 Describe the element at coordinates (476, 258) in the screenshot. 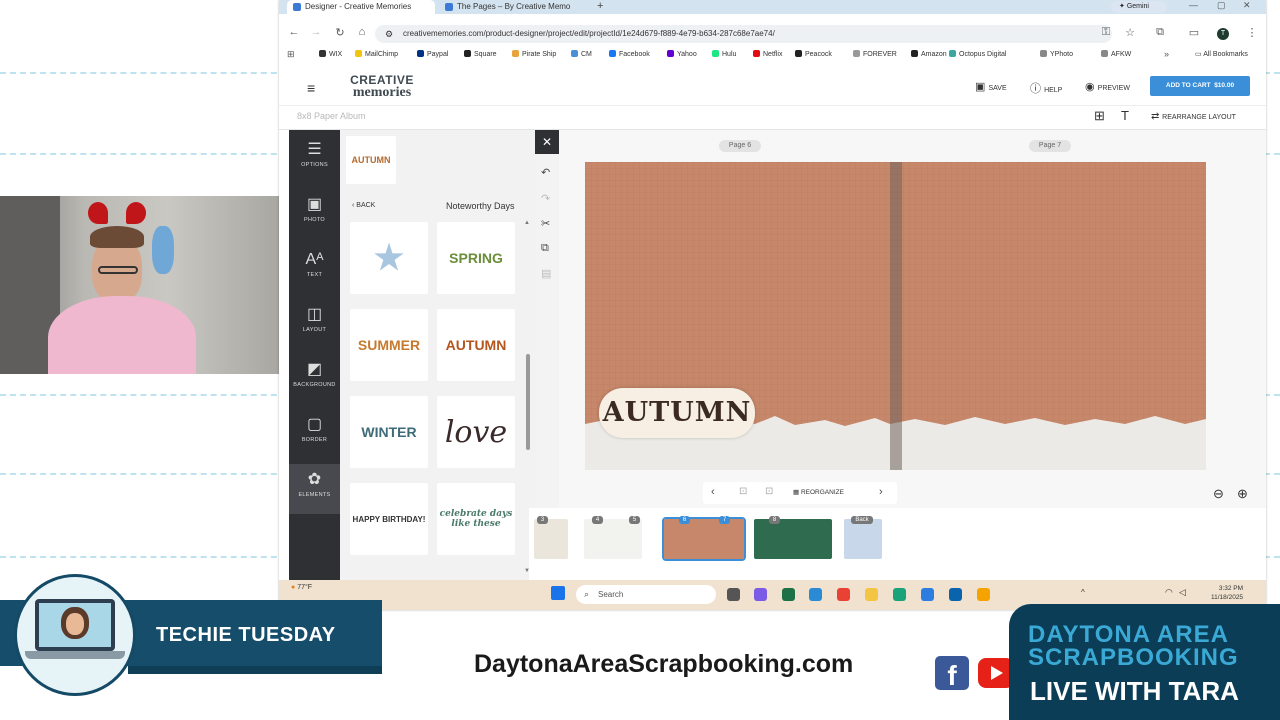

I see `spring-sticker: SPRING` at that location.